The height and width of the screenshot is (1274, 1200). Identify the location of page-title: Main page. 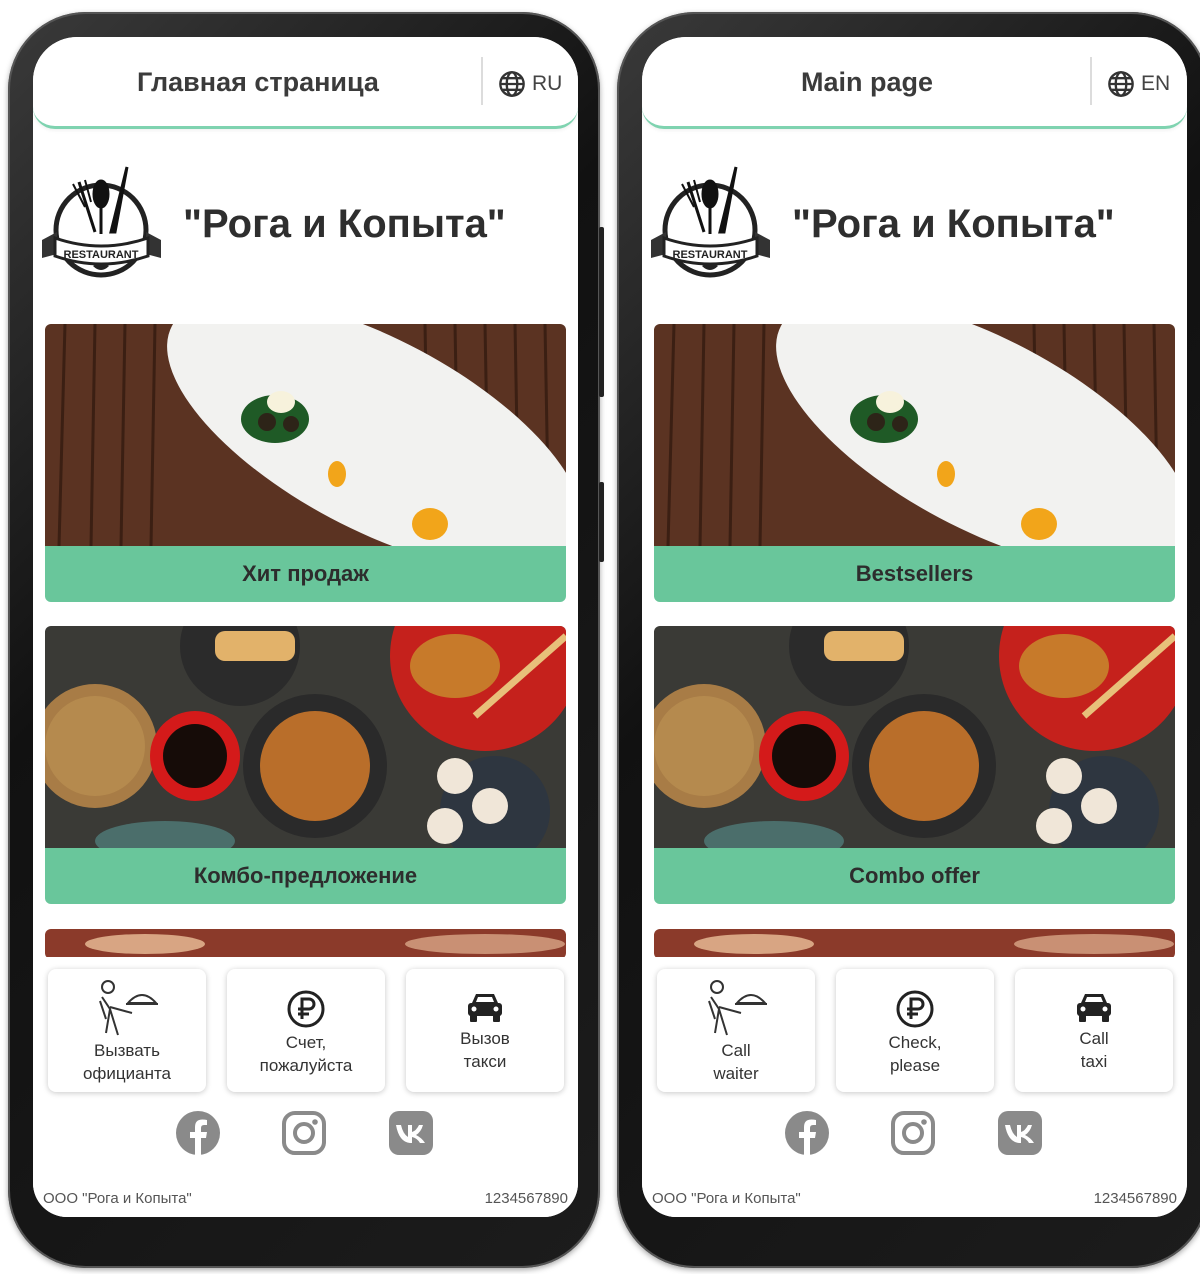
(867, 82).